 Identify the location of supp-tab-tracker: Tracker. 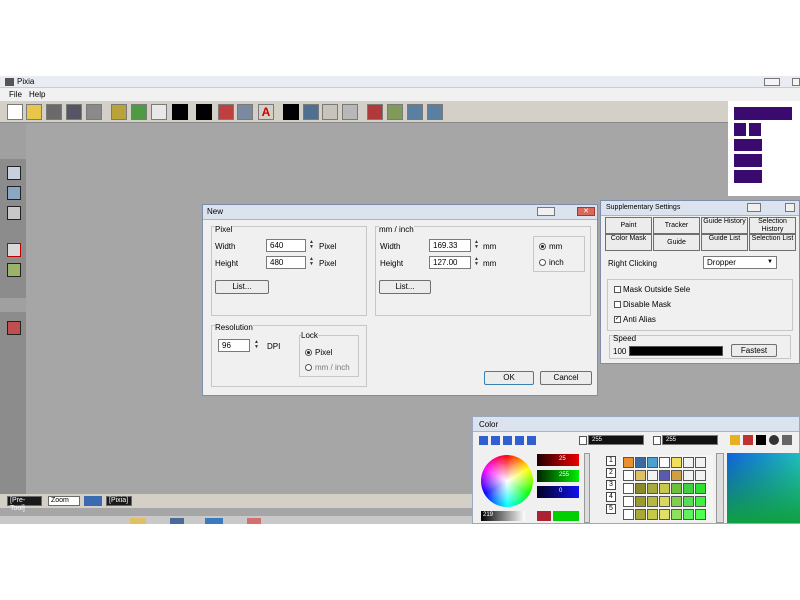
(676, 225).